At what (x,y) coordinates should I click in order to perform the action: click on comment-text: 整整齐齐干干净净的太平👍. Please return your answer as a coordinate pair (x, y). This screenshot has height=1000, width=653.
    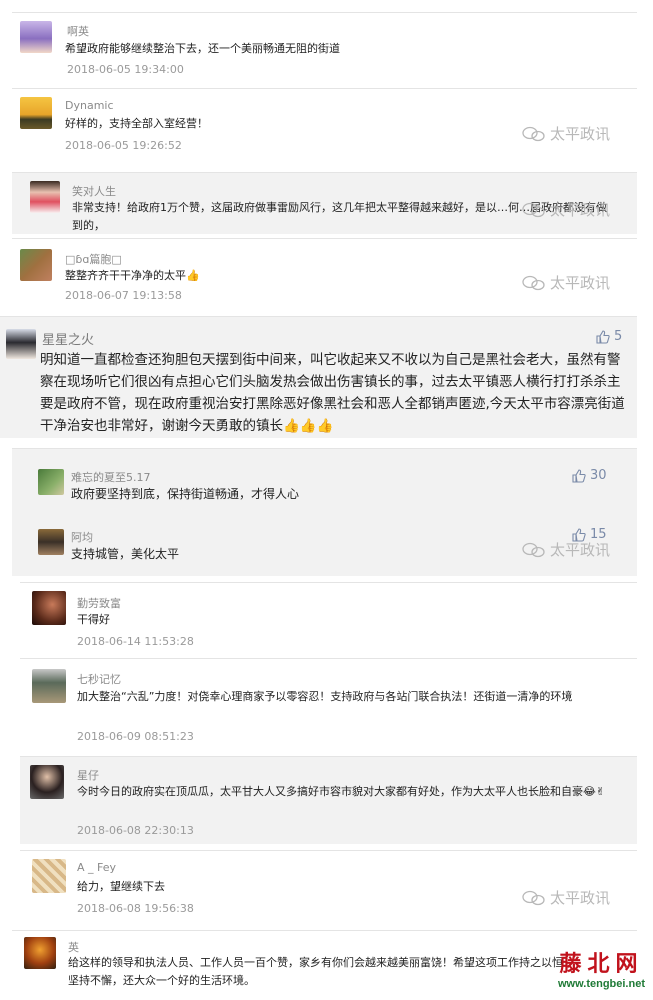
    Looking at the image, I should click on (132, 275).